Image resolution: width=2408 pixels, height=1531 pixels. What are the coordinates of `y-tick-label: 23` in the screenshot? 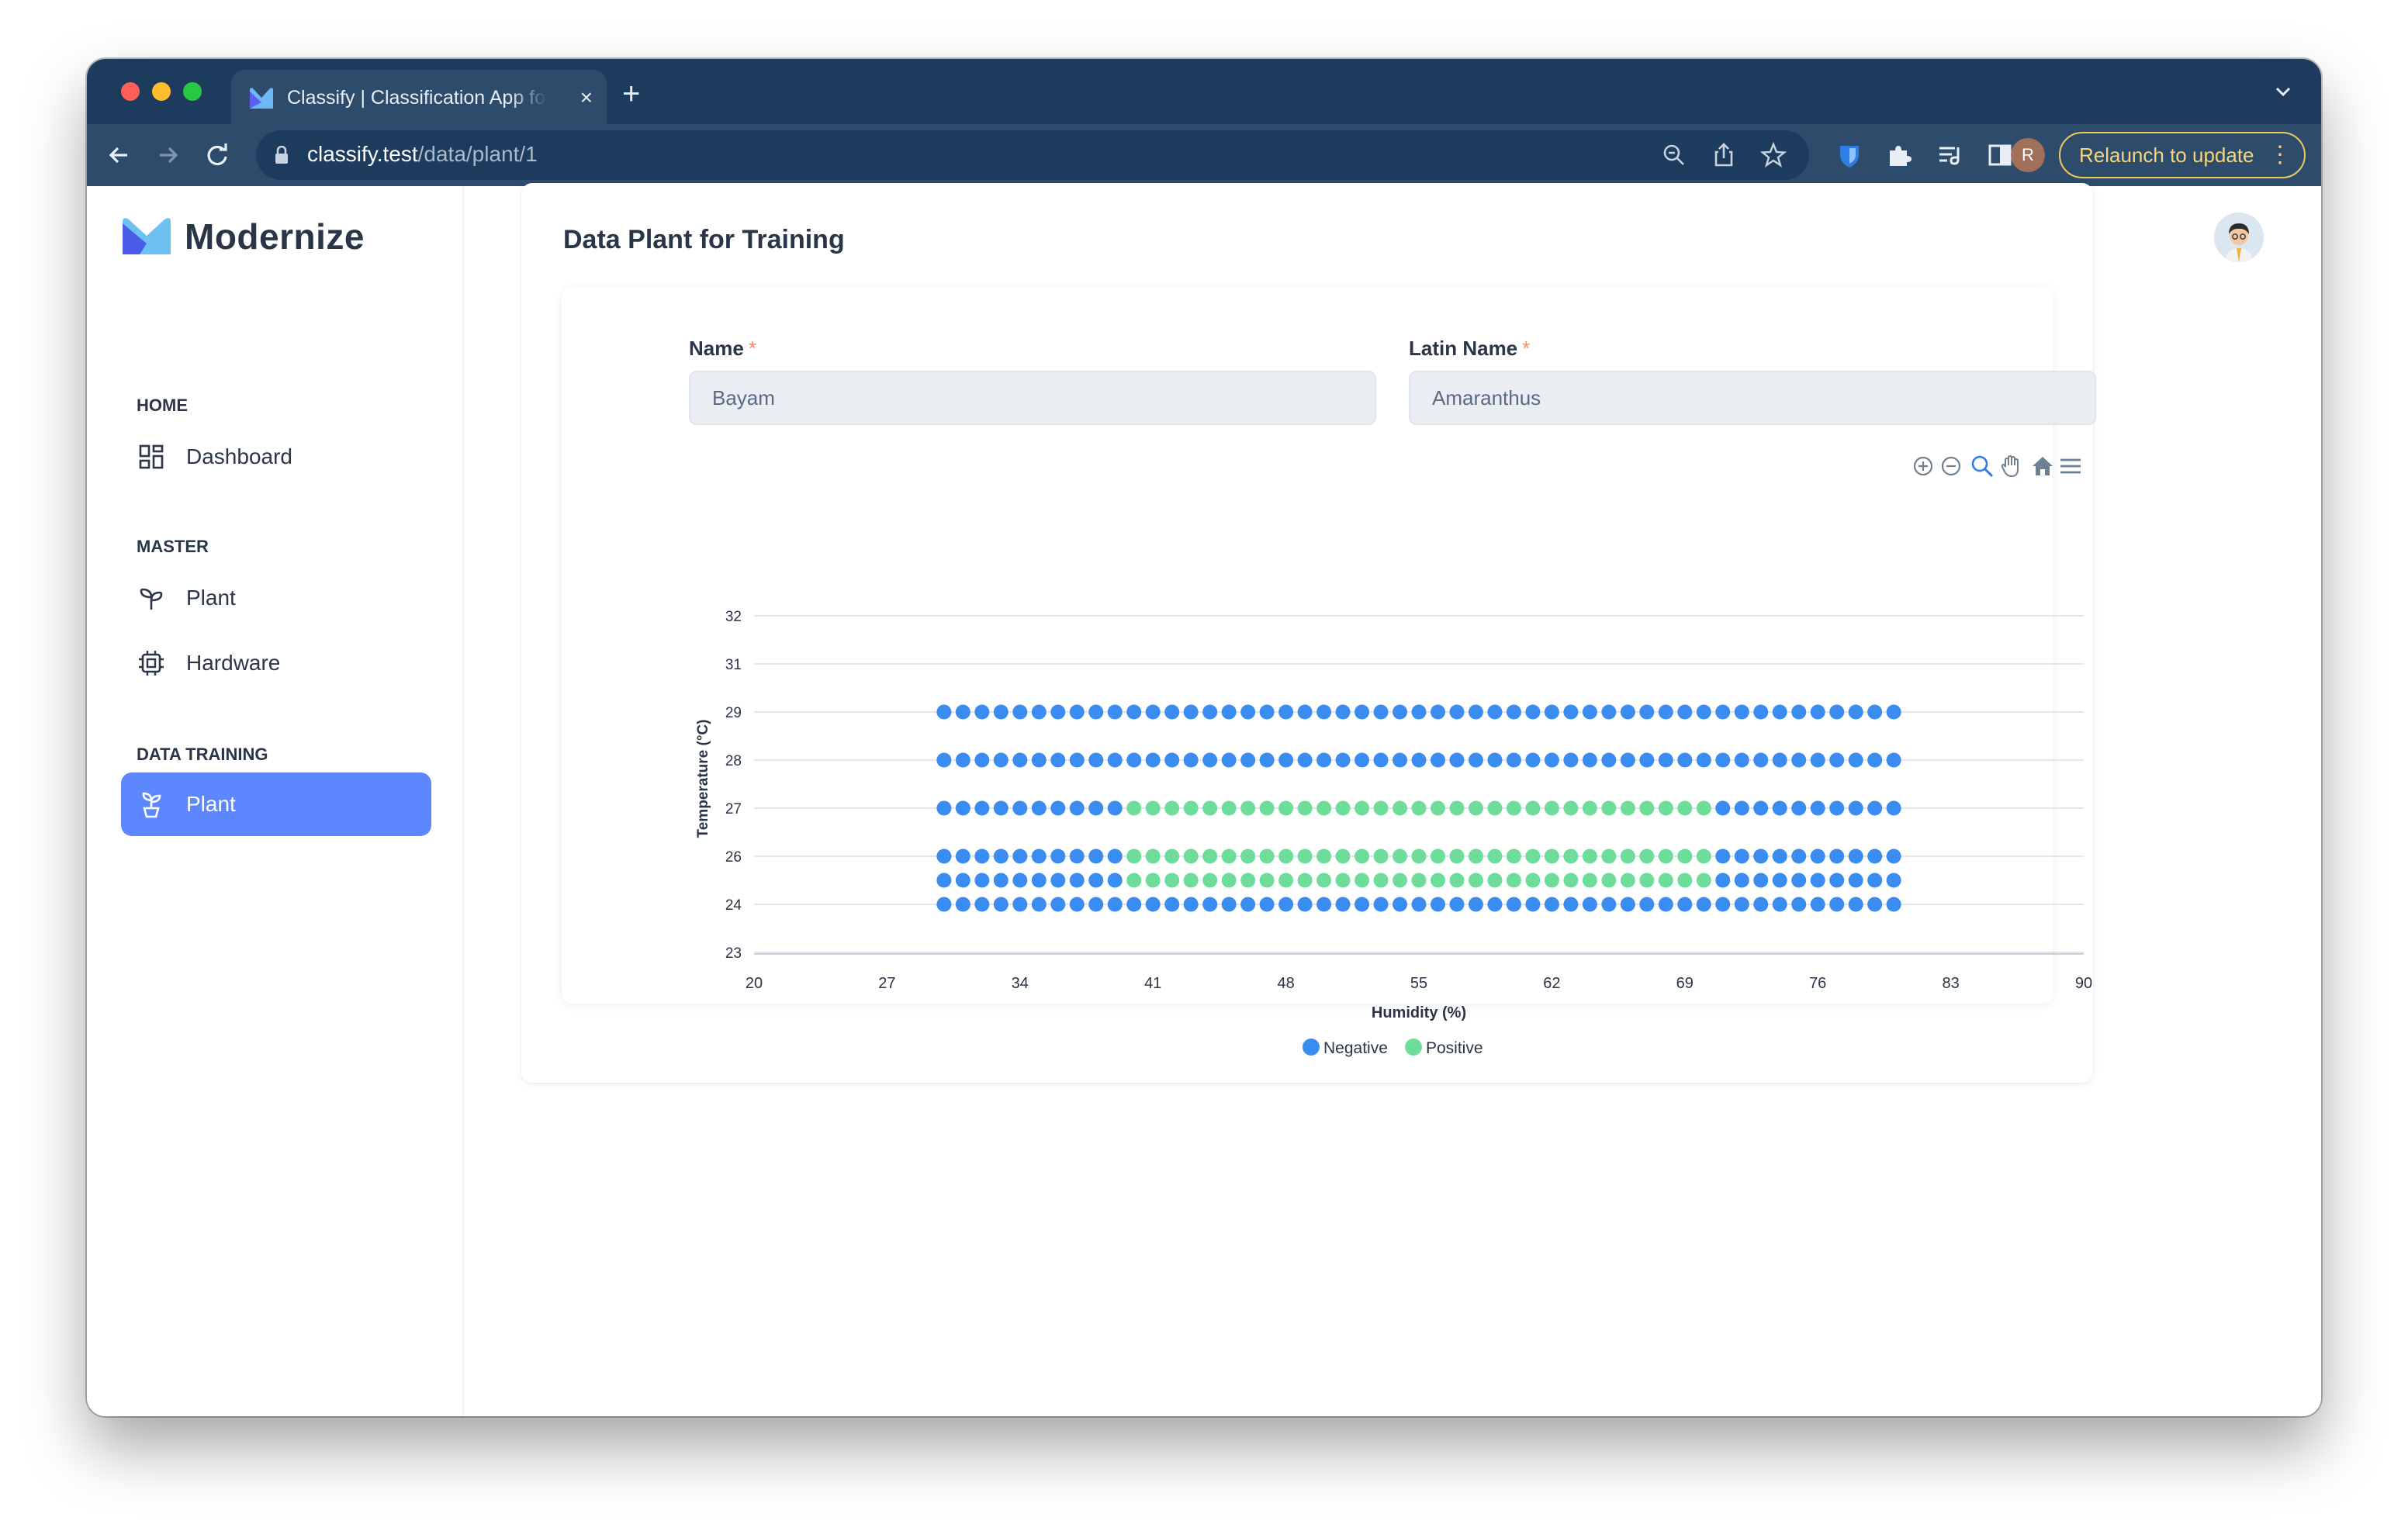 It's located at (733, 953).